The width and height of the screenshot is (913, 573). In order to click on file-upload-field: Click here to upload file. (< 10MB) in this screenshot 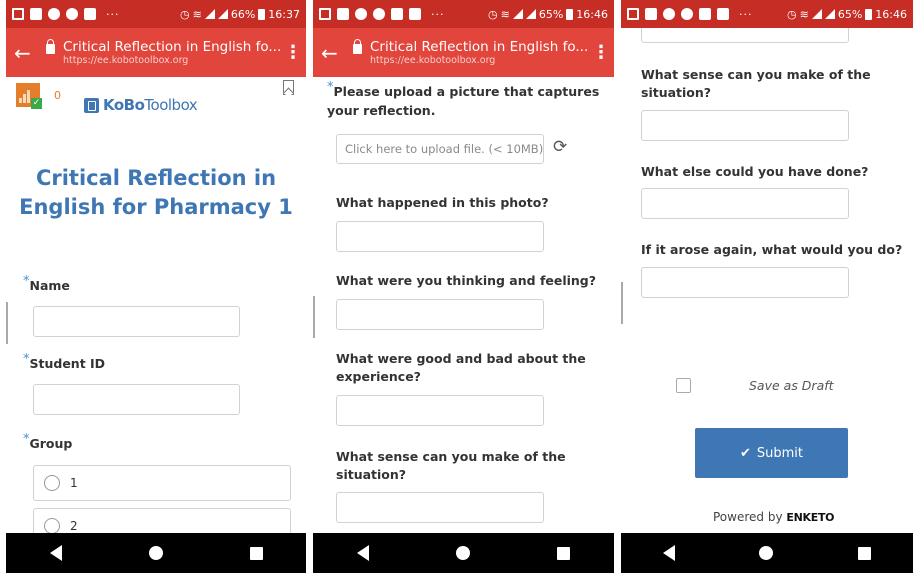, I will do `click(440, 149)`.